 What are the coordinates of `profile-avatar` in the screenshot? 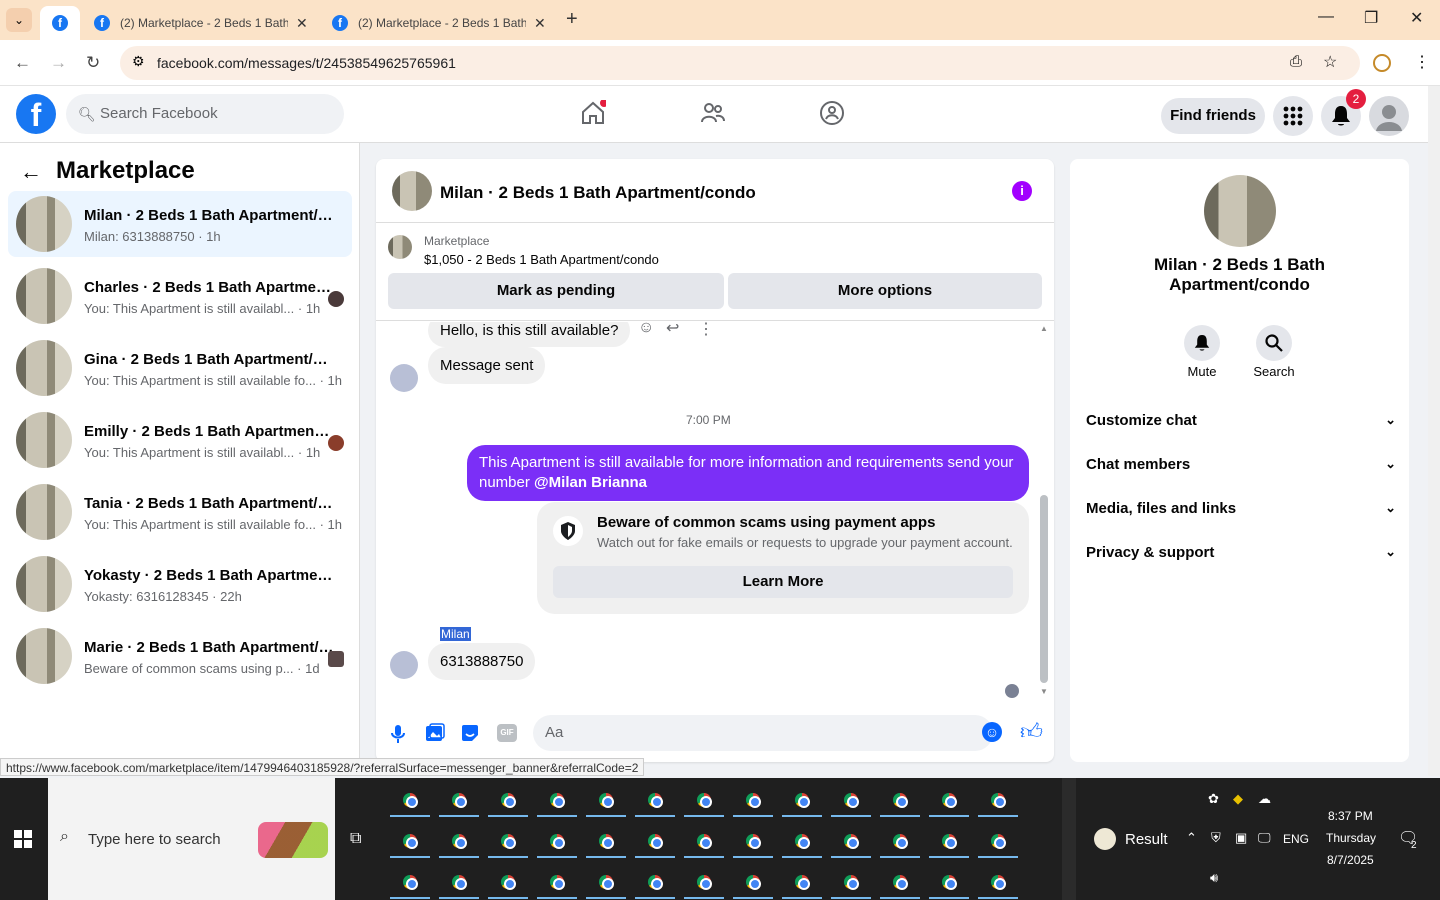 It's located at (1240, 211).